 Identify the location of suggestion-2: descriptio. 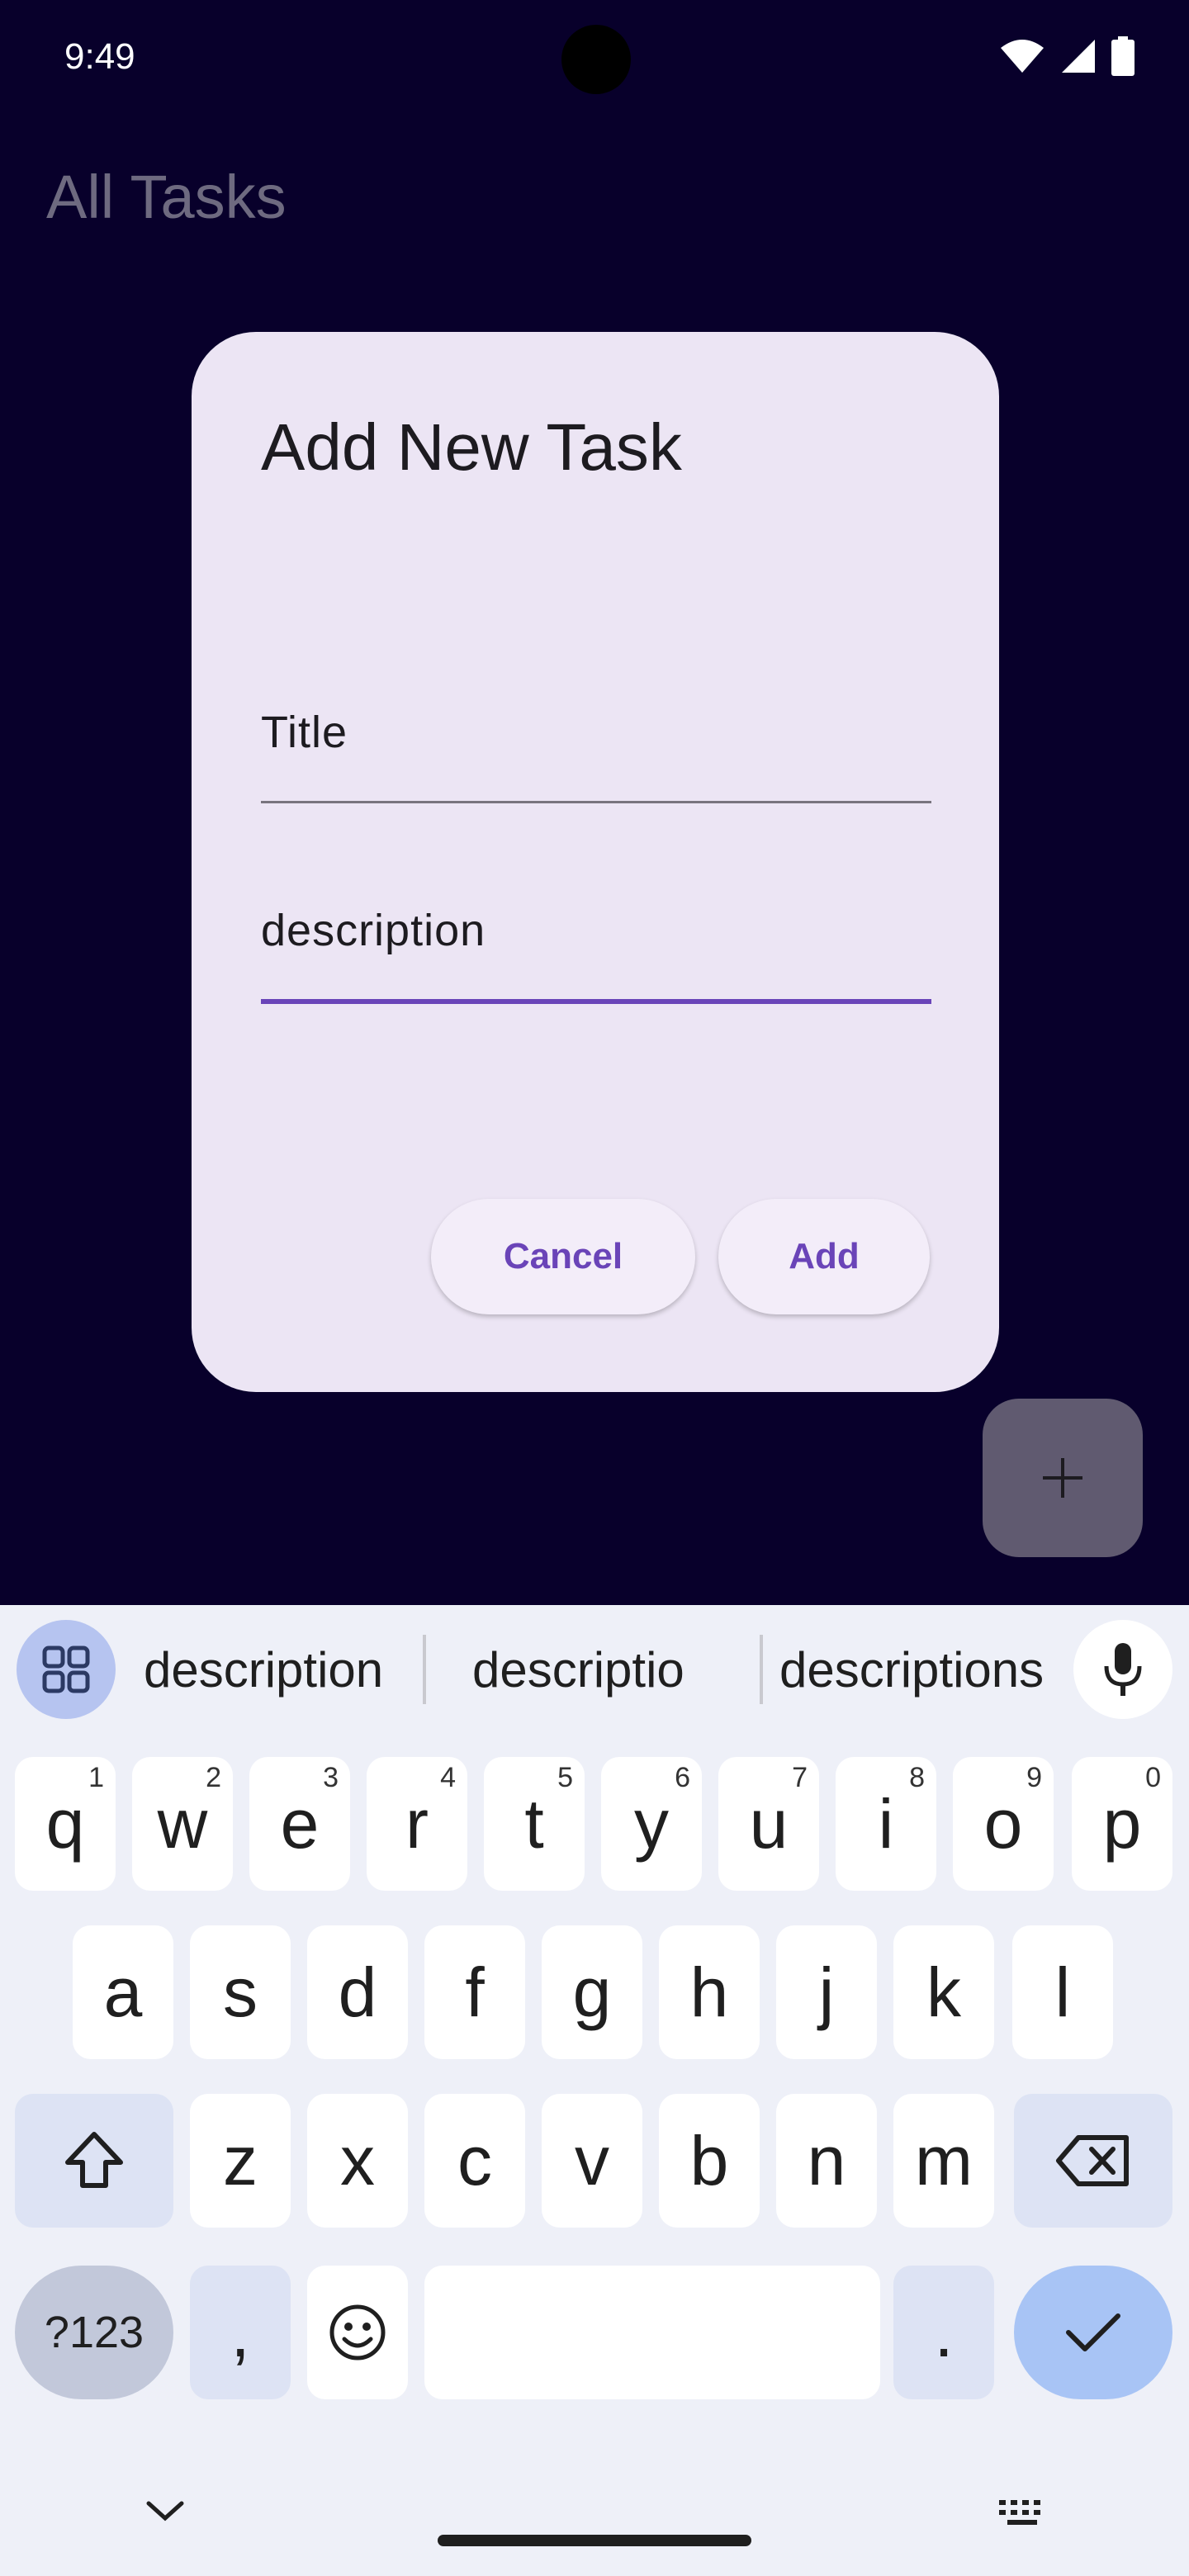
(578, 1669).